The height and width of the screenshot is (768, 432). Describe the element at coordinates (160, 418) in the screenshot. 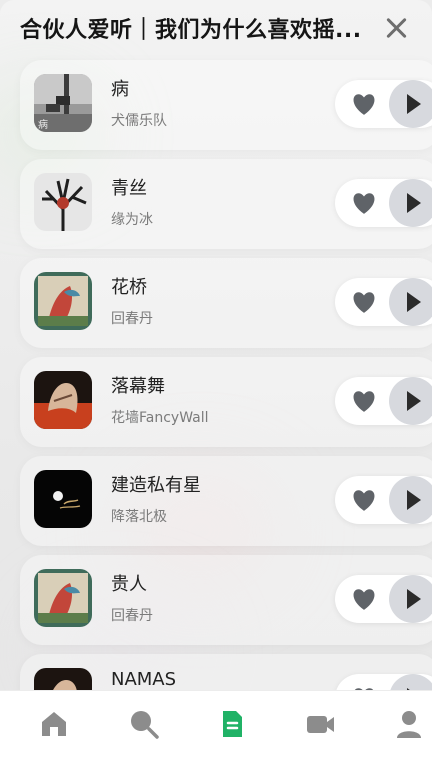

I see `song-artist: 花墙FancyWall` at that location.